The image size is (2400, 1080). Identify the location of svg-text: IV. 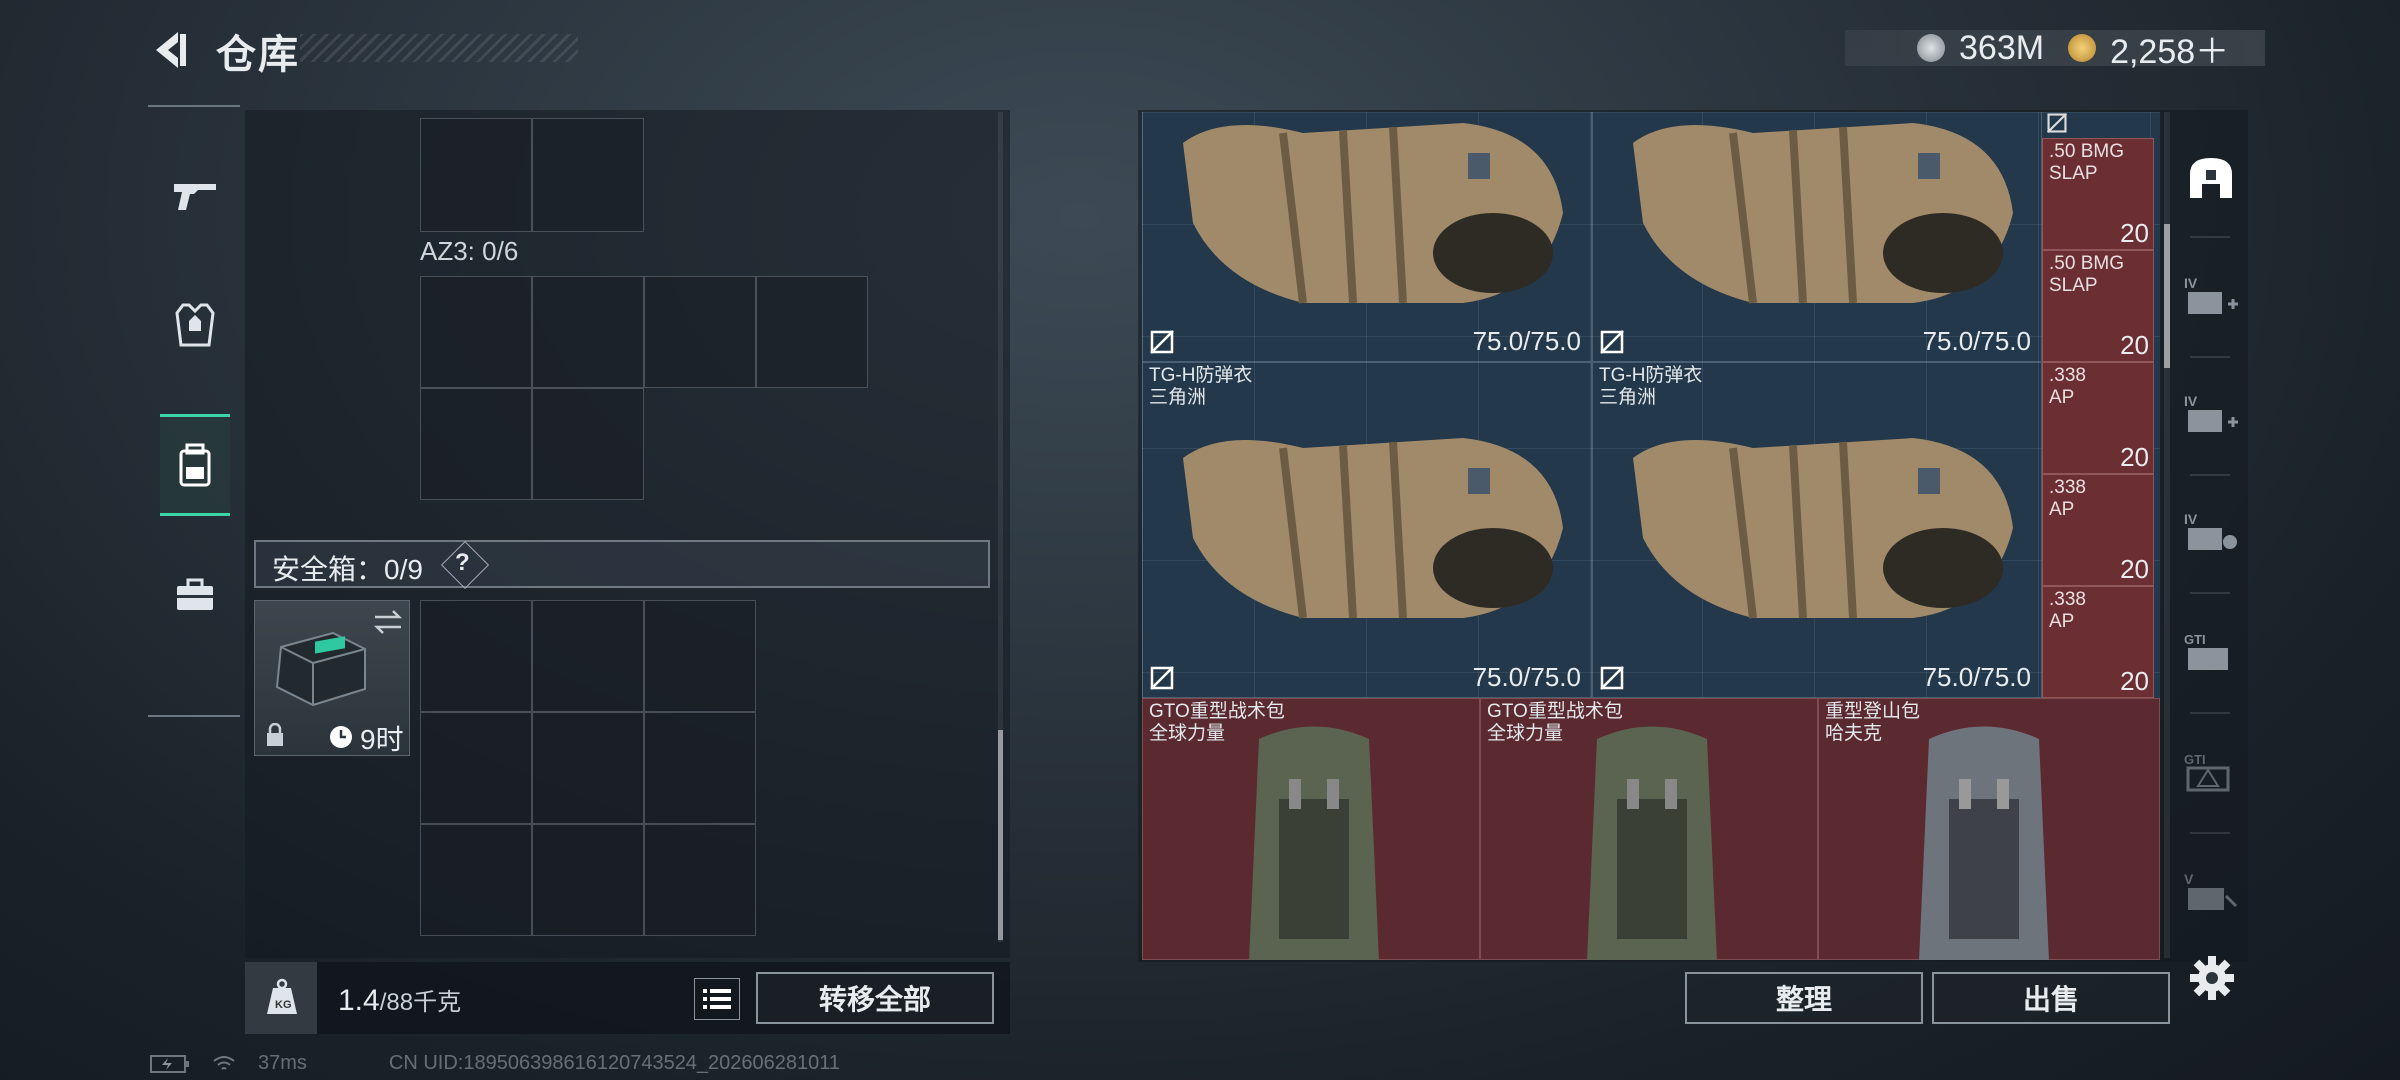
(2191, 283).